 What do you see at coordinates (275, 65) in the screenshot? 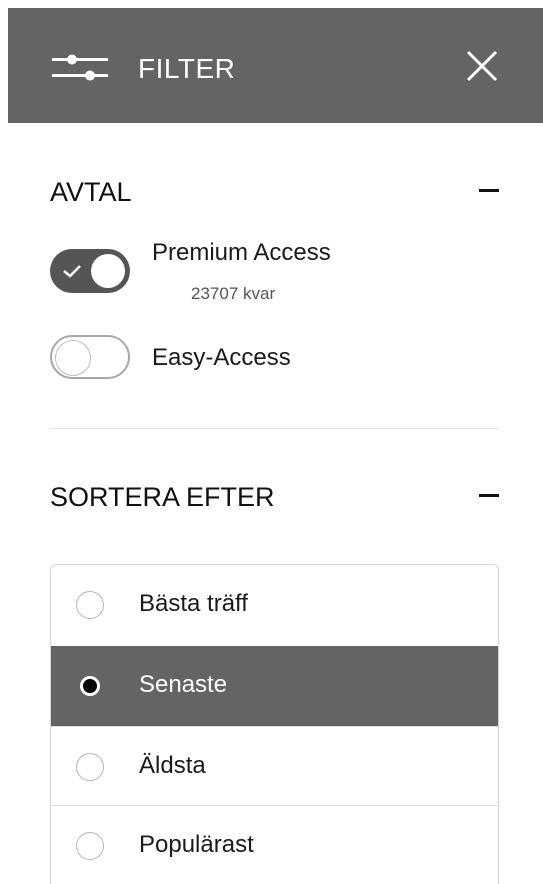
I see `filter-header: FILTER` at bounding box center [275, 65].